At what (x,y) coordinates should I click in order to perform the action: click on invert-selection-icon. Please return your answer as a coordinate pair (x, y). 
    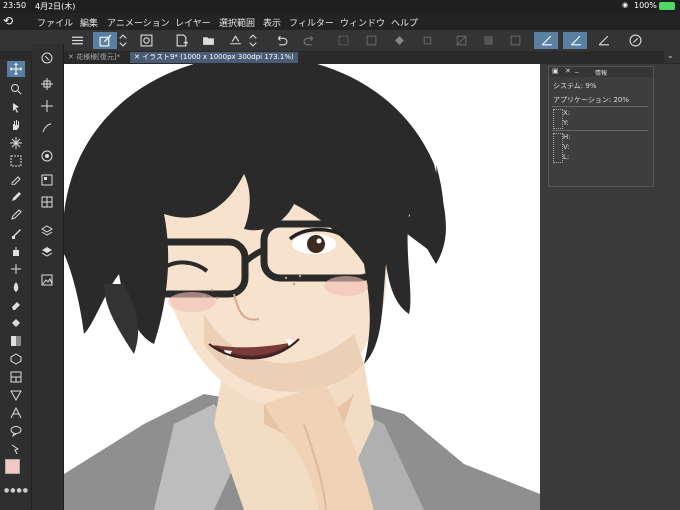
    Looking at the image, I should click on (371, 40).